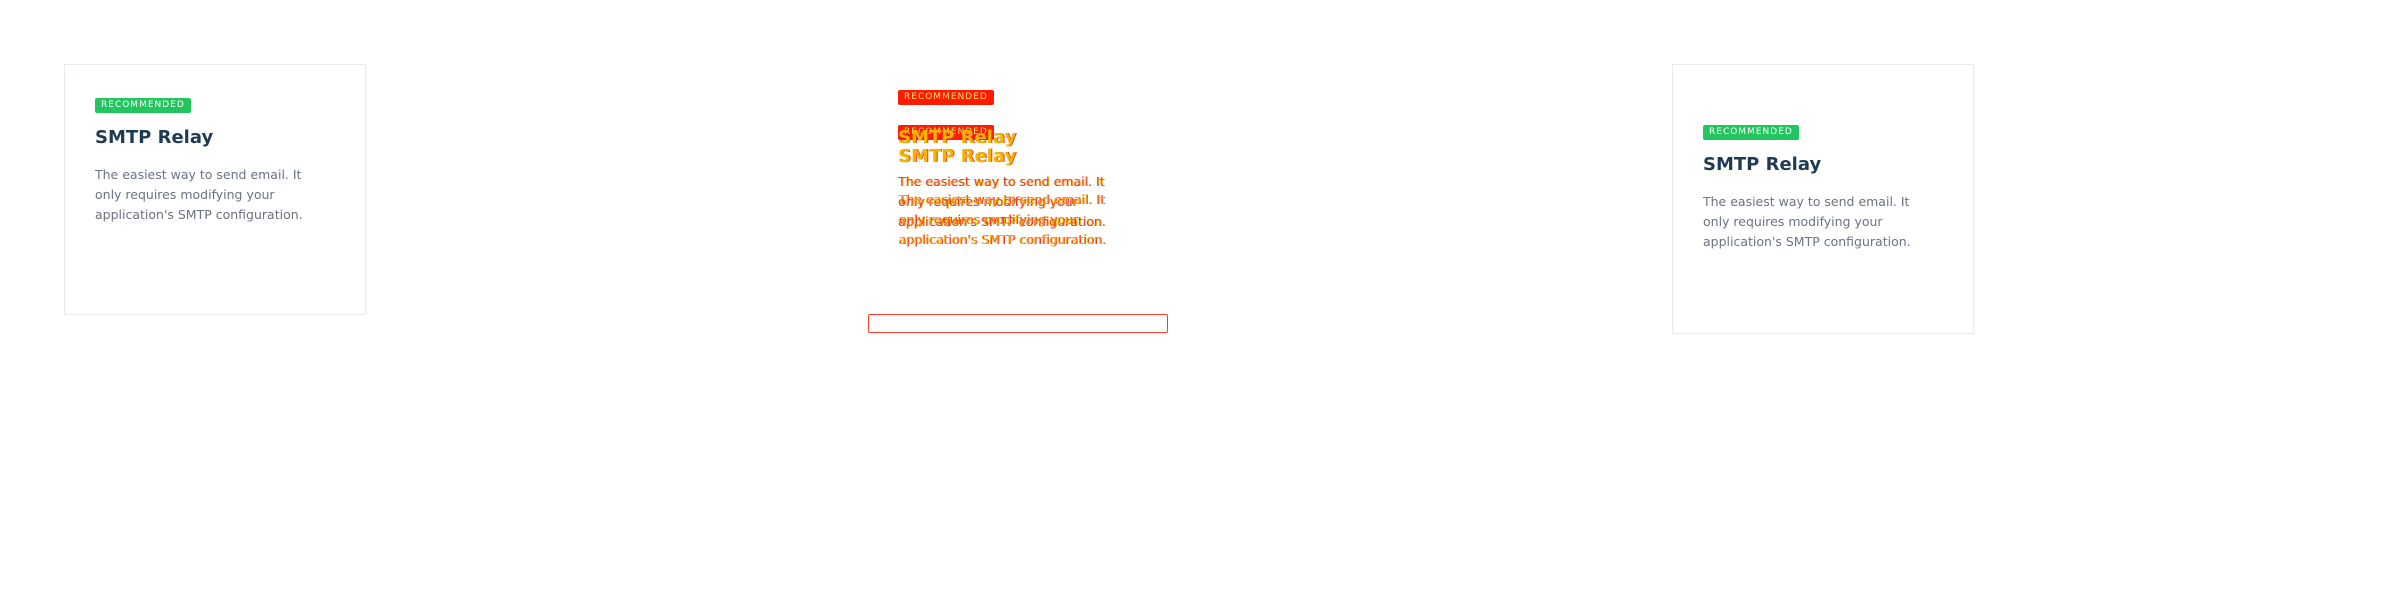  What do you see at coordinates (957, 156) in the screenshot?
I see `card-title-ghost: SMTP Relay` at bounding box center [957, 156].